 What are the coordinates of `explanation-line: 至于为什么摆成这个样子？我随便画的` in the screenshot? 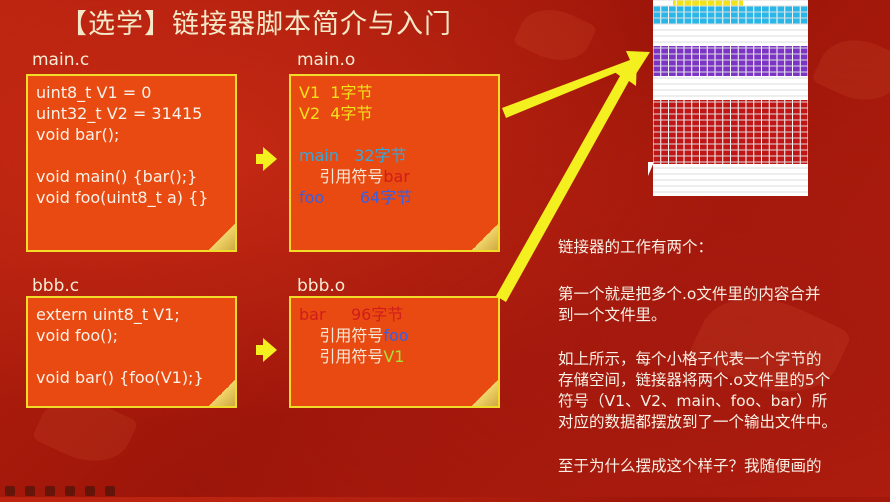 It's located at (690, 466).